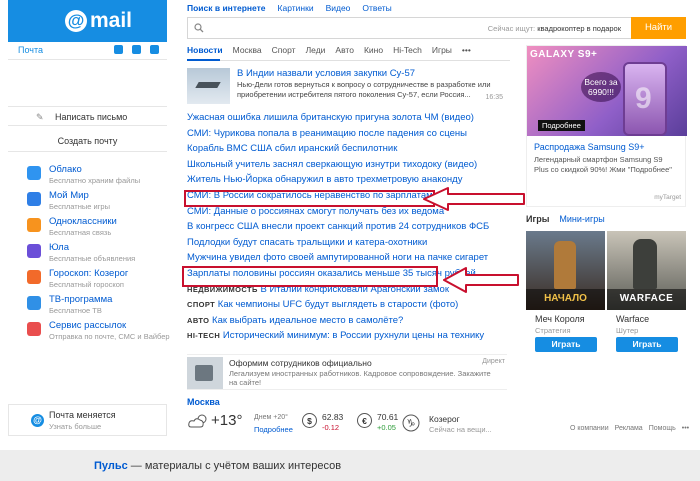 Image resolution: width=700 pixels, height=481 pixels. What do you see at coordinates (310, 276) in the screenshot?
I see `highlight-box` at bounding box center [310, 276].